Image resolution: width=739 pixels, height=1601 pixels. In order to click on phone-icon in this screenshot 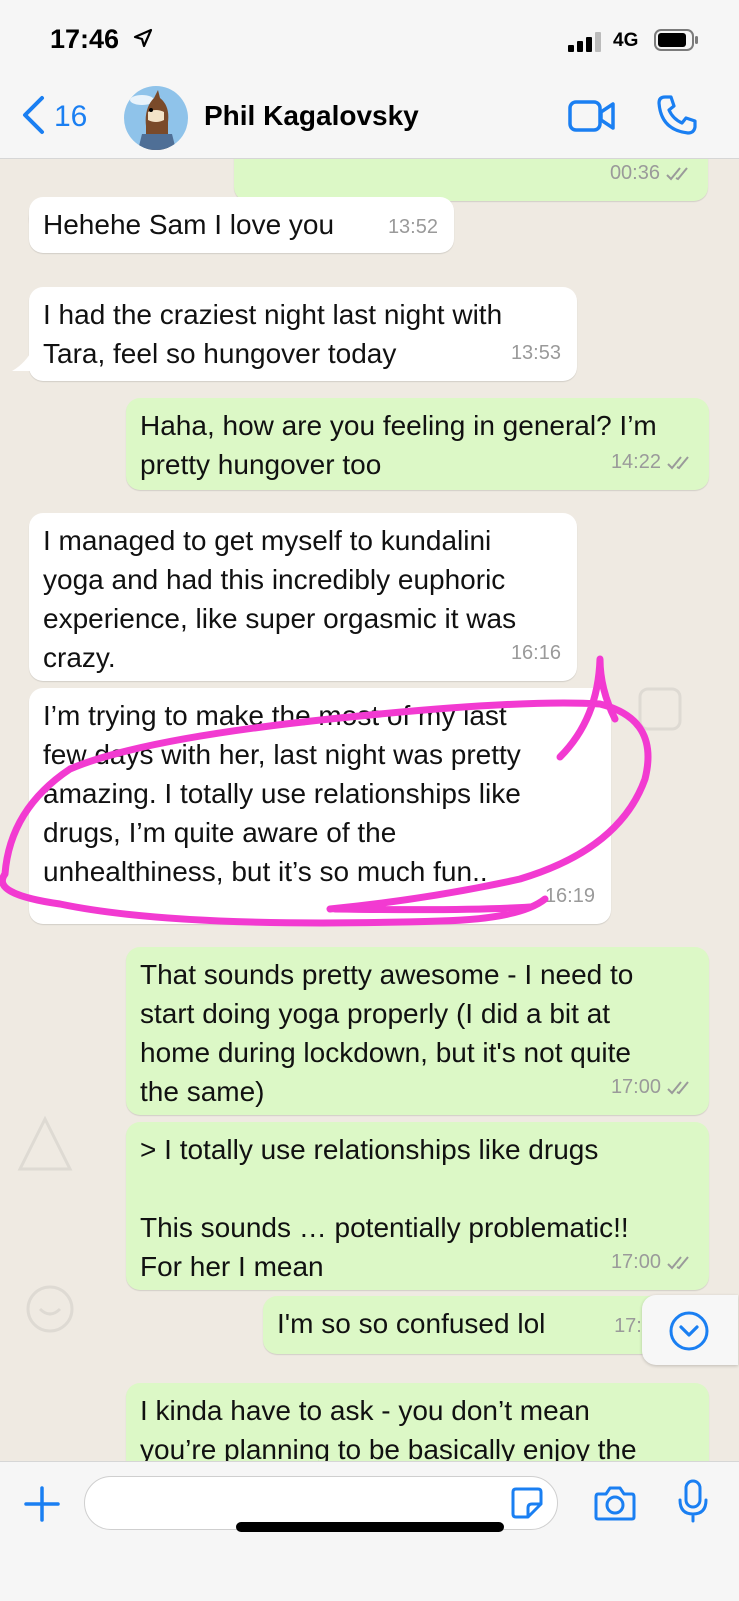, I will do `click(677, 117)`.